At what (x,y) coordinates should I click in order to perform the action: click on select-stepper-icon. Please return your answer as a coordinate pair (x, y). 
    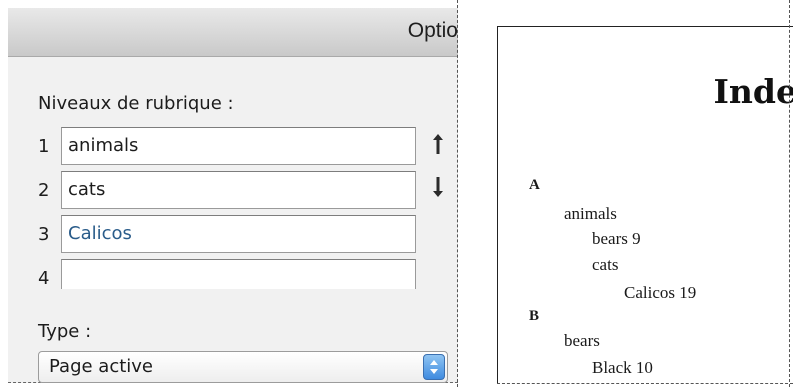
    Looking at the image, I should click on (434, 367).